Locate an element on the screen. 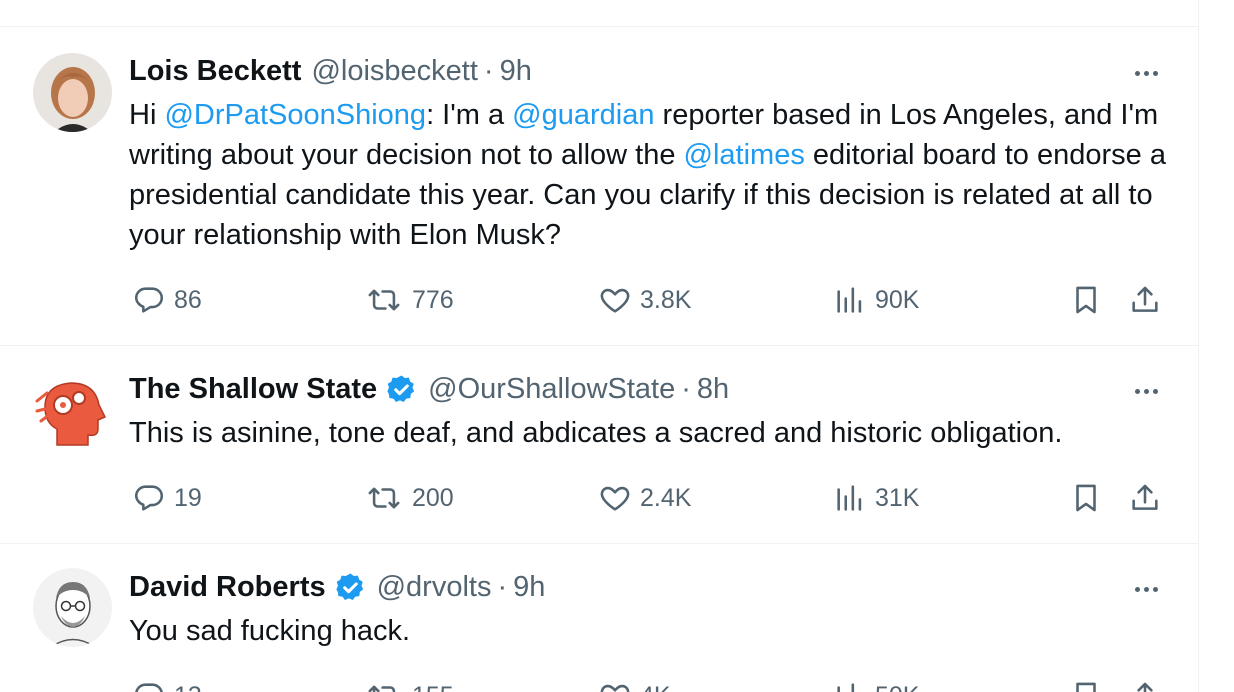  repost-button: 776 is located at coordinates (409, 300).